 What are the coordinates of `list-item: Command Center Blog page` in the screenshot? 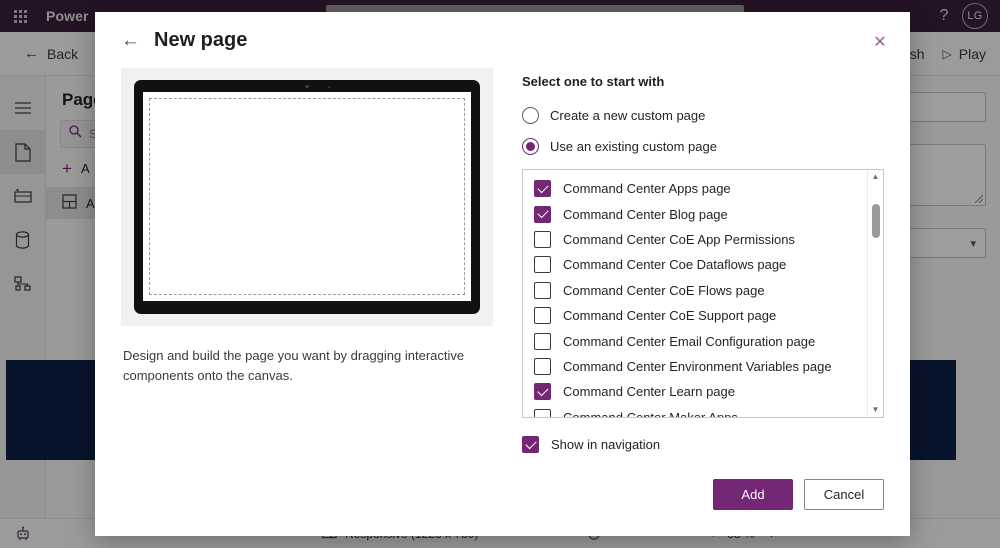 It's located at (703, 213).